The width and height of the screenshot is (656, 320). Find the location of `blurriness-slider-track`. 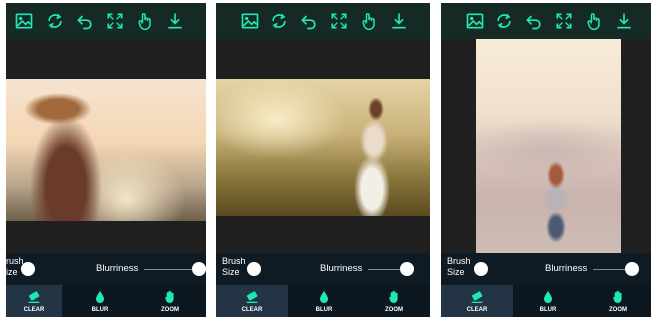

blurriness-slider-track is located at coordinates (170, 269).